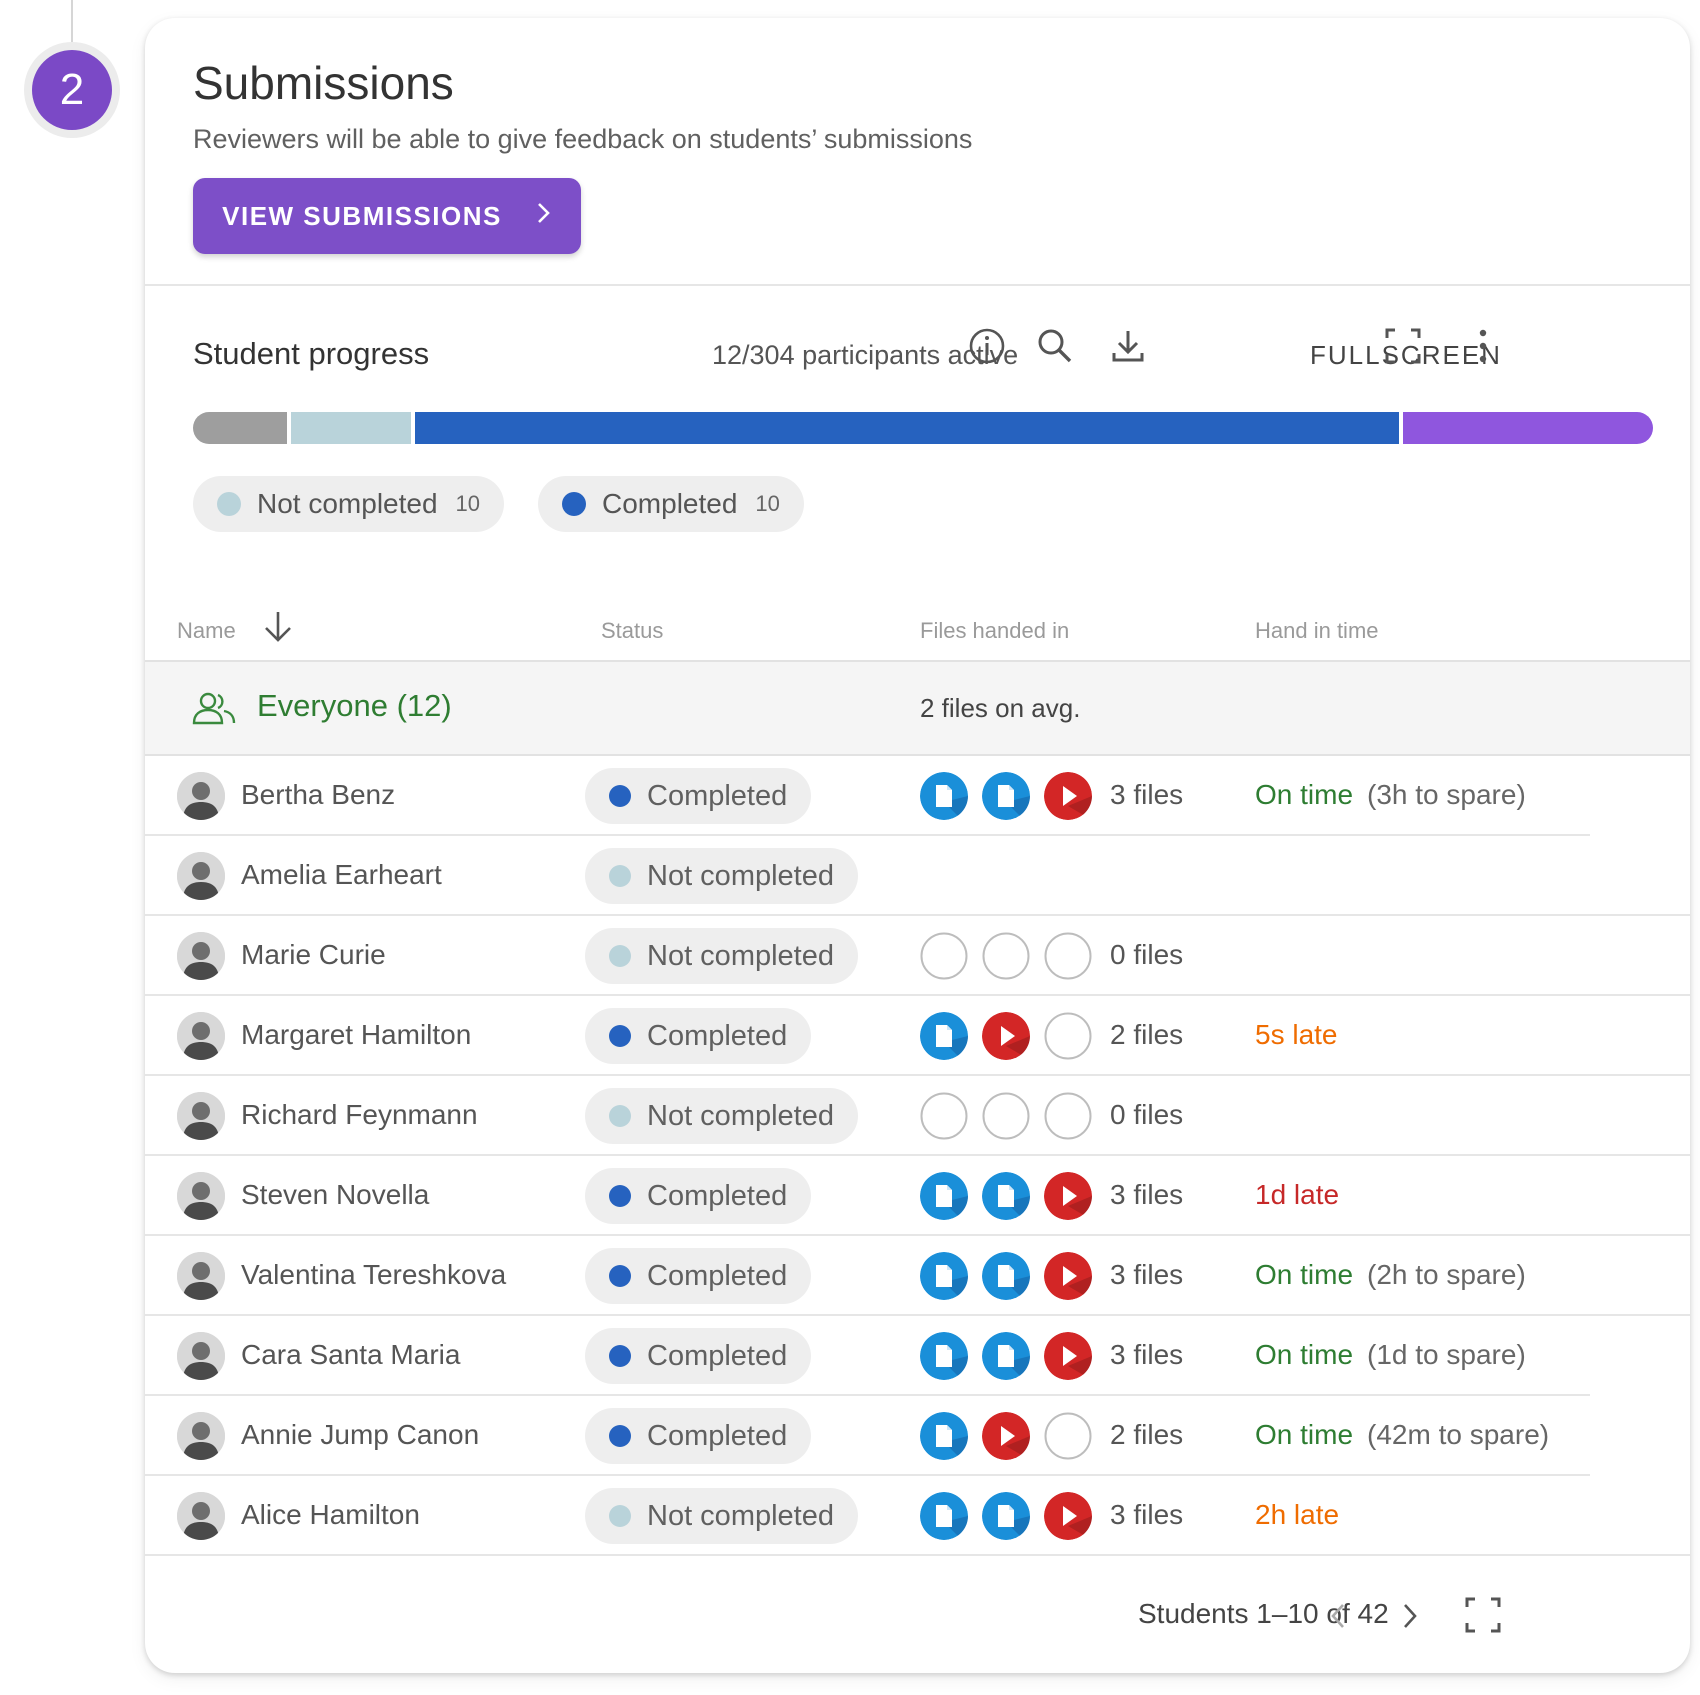 This screenshot has height=1695, width=1700. I want to click on step-badge: 2, so click(72, 90).